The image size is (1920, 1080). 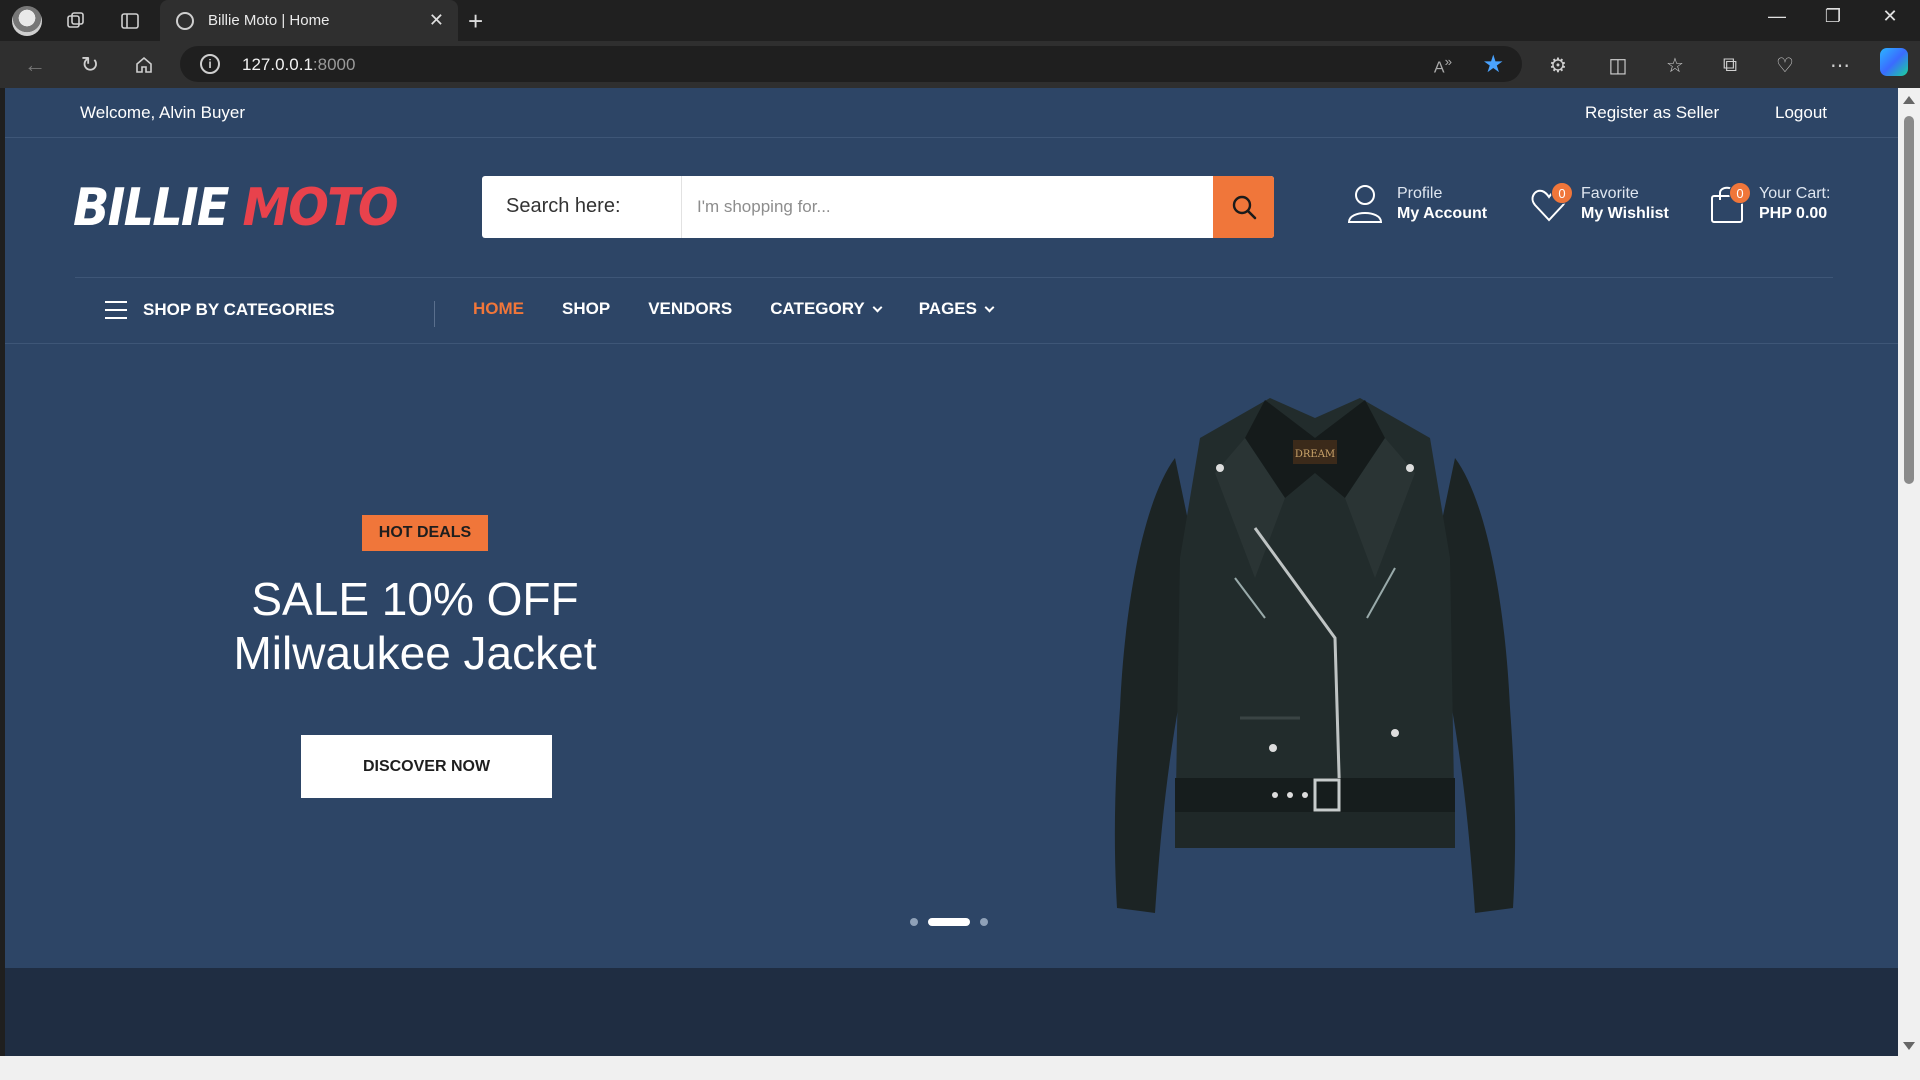 I want to click on nav-category: CATEGORY, so click(x=826, y=309).